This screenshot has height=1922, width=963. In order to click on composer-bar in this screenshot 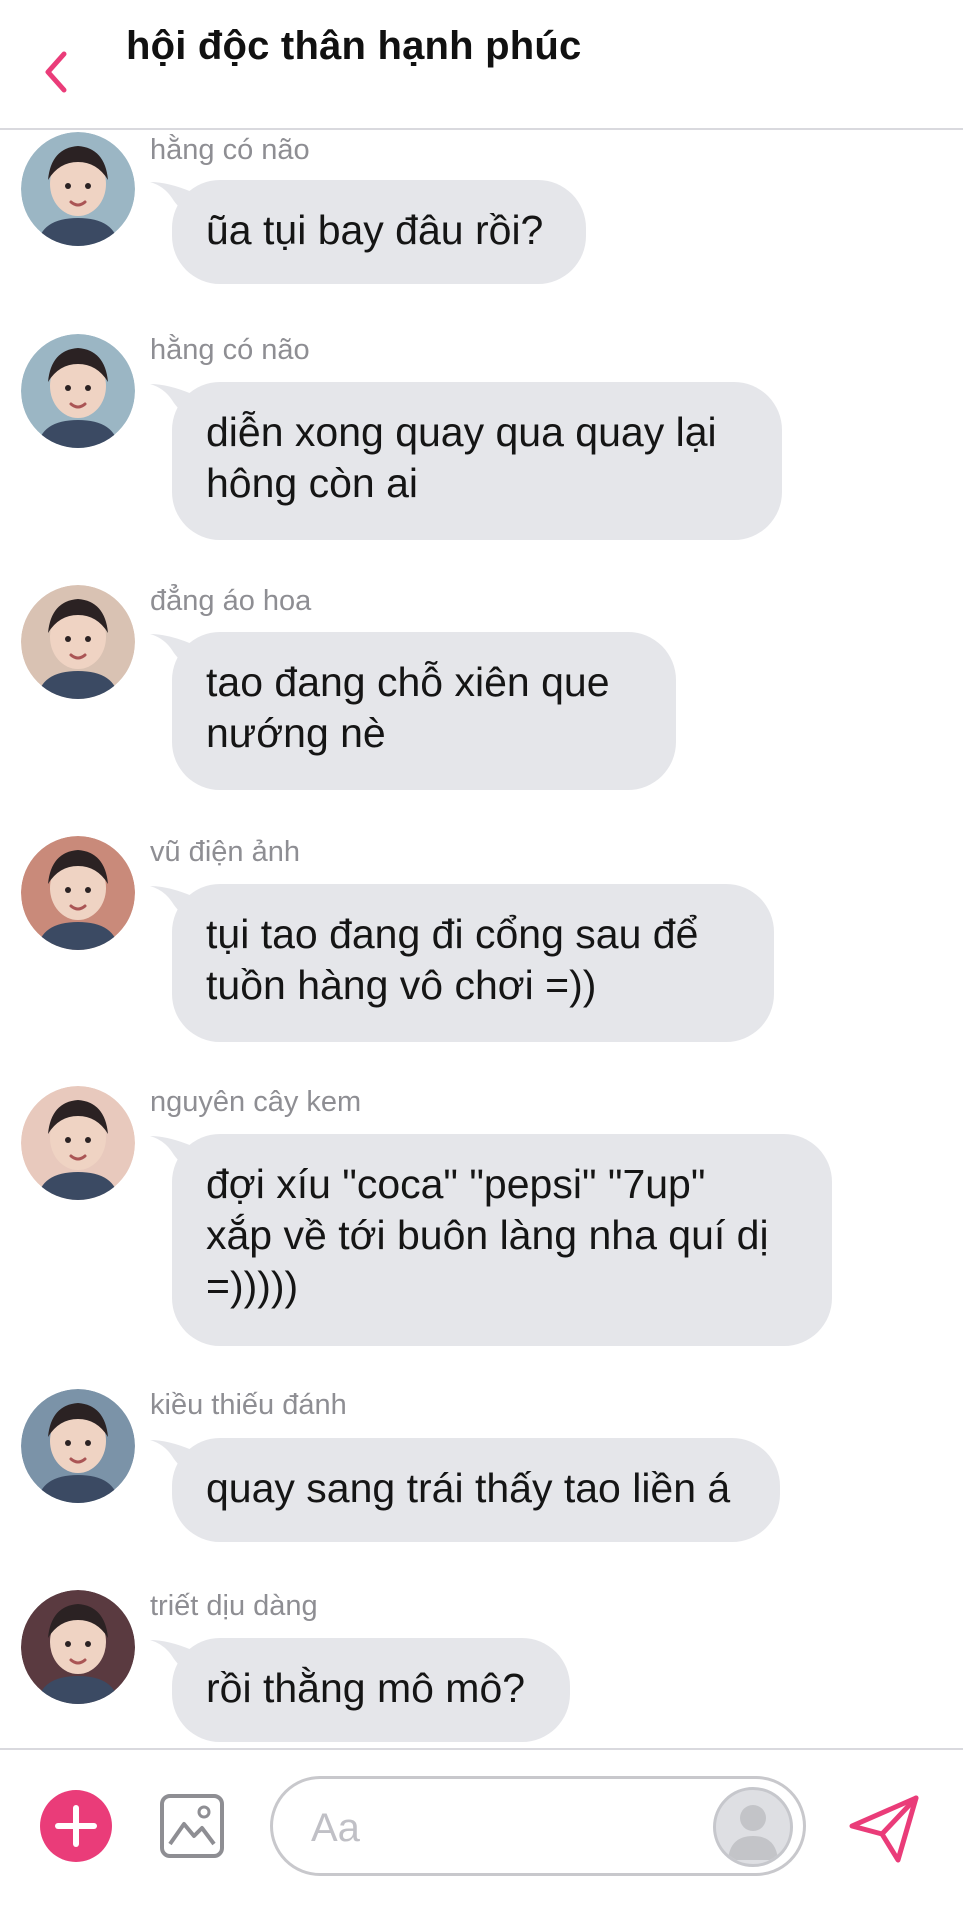, I will do `click(481, 1835)`.